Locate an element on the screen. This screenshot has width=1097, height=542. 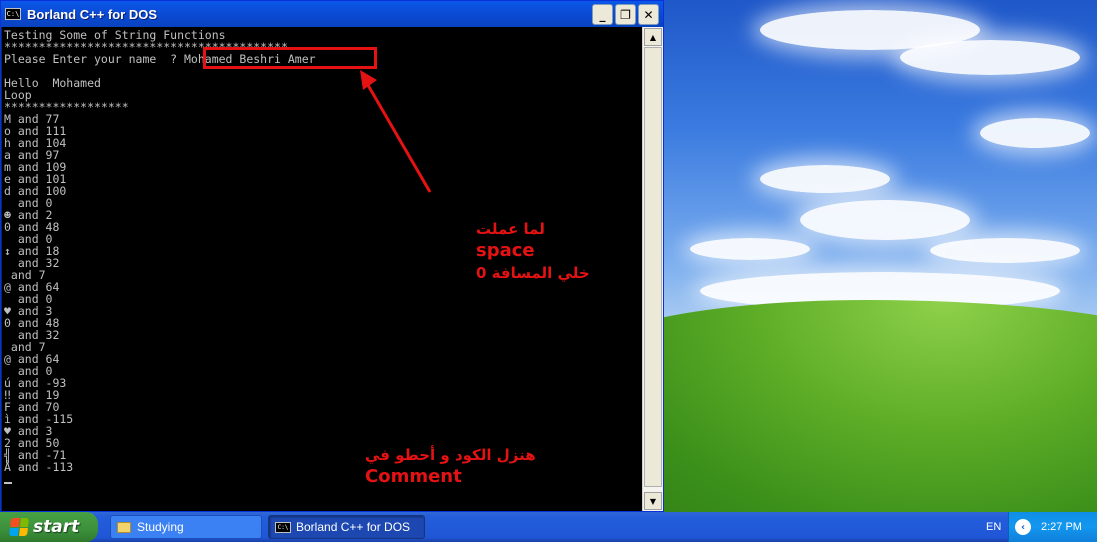
annotation-line: Comment is located at coordinates (413, 476).